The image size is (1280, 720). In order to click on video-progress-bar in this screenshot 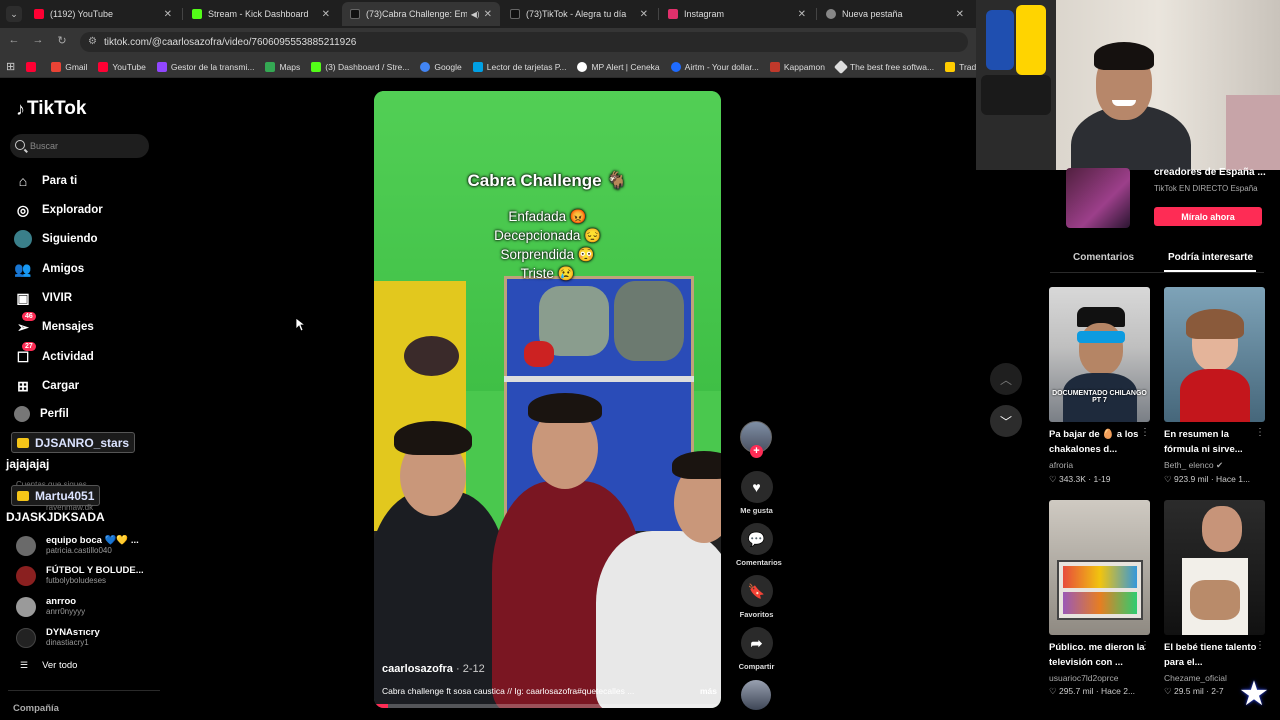, I will do `click(547, 706)`.